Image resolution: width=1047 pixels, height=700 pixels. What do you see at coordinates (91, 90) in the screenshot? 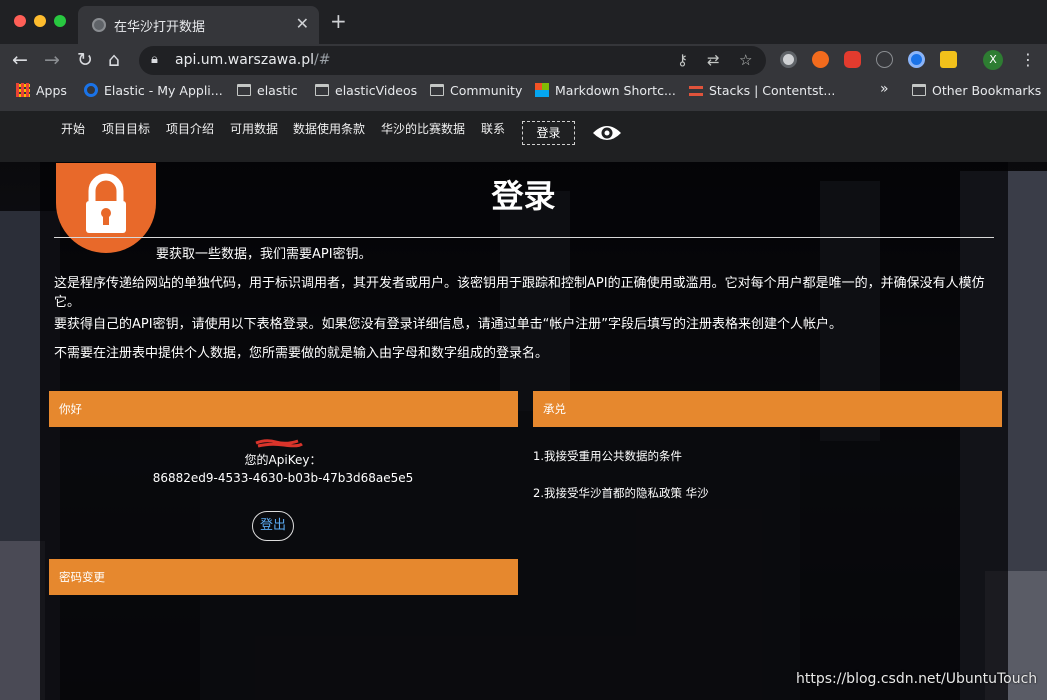
I see `elastic-icon` at bounding box center [91, 90].